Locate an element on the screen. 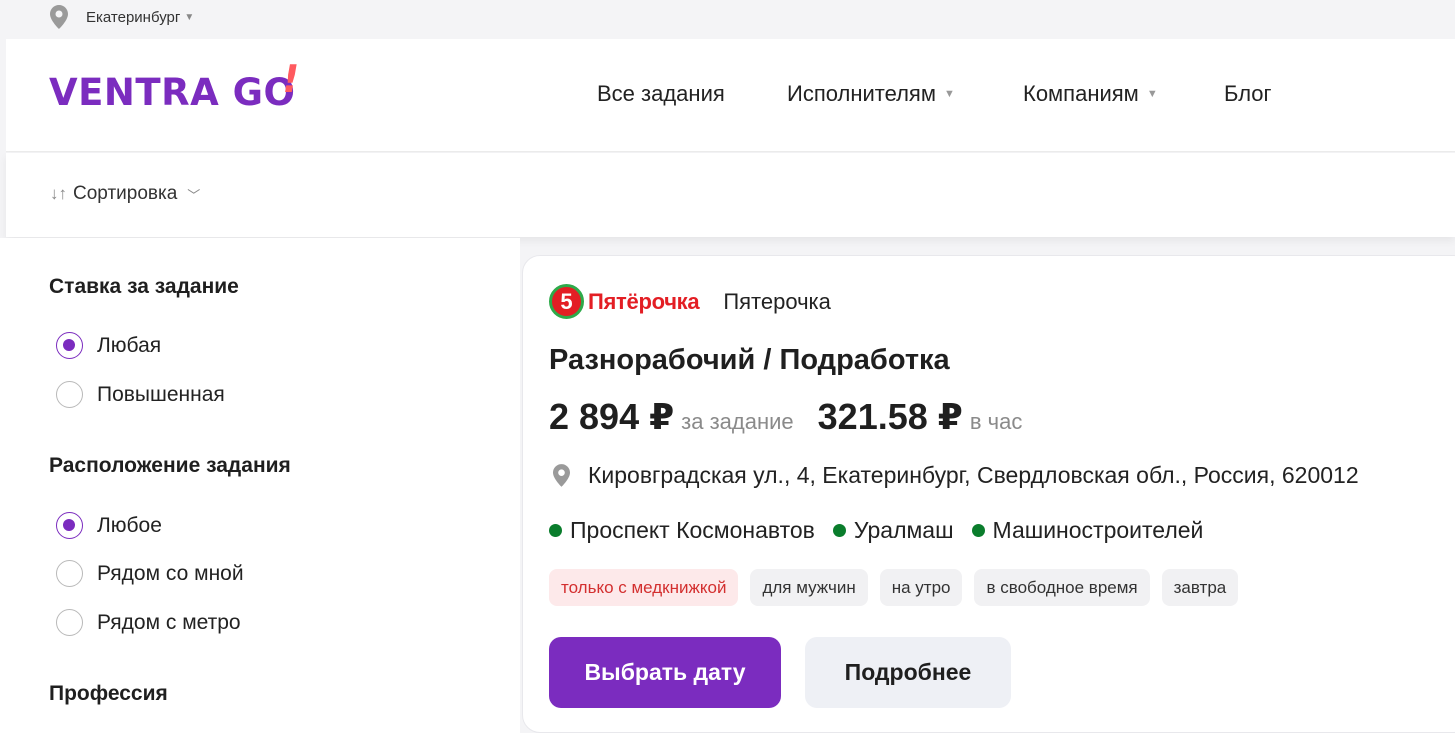 The image size is (1455, 733). nav-label: Компаниям is located at coordinates (1081, 93).